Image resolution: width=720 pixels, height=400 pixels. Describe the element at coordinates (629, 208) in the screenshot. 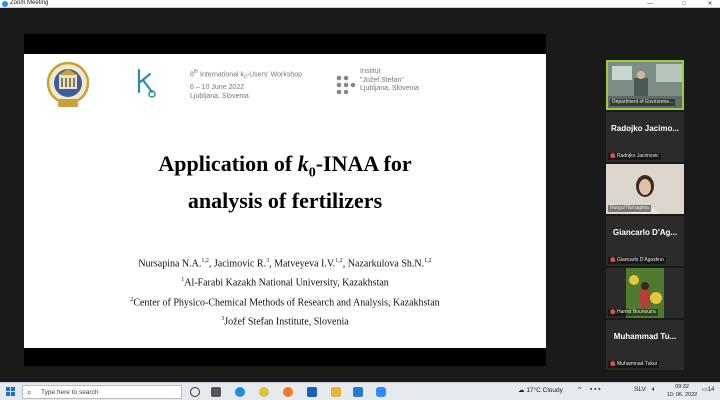

I see `participant-tag: Nurgul Nursapina` at that location.